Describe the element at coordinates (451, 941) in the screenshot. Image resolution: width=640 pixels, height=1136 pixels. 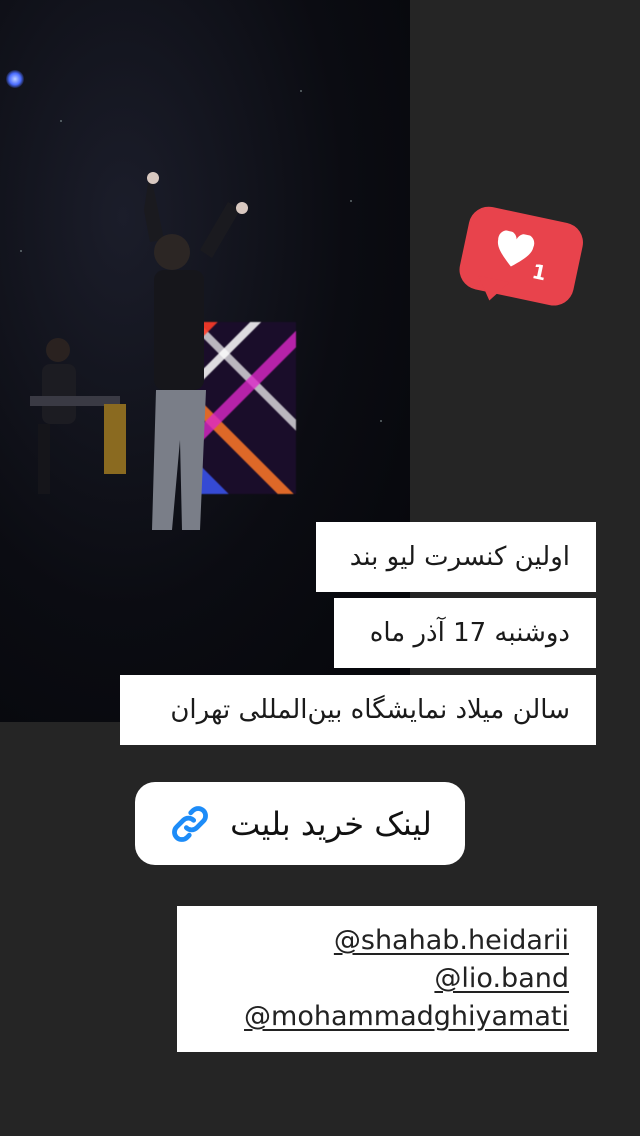
I see `mention-shahab: @shahab.heidarii` at that location.